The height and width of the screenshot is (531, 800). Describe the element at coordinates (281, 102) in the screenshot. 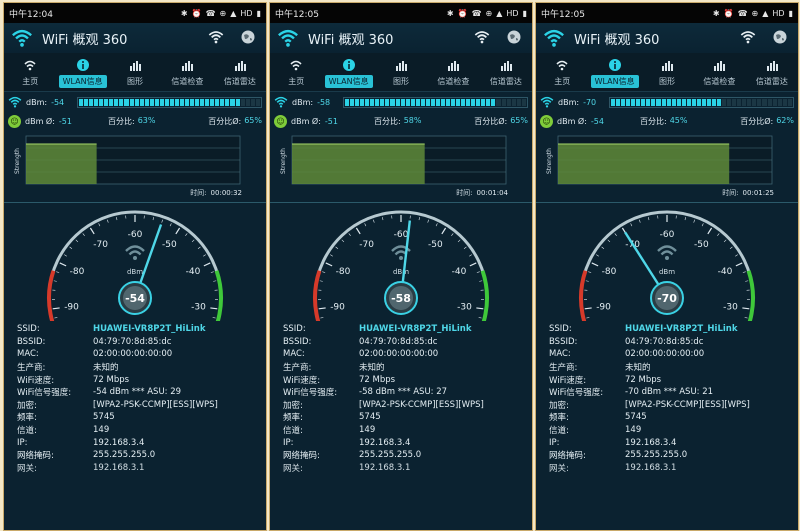

I see `signal-lock-icon` at that location.